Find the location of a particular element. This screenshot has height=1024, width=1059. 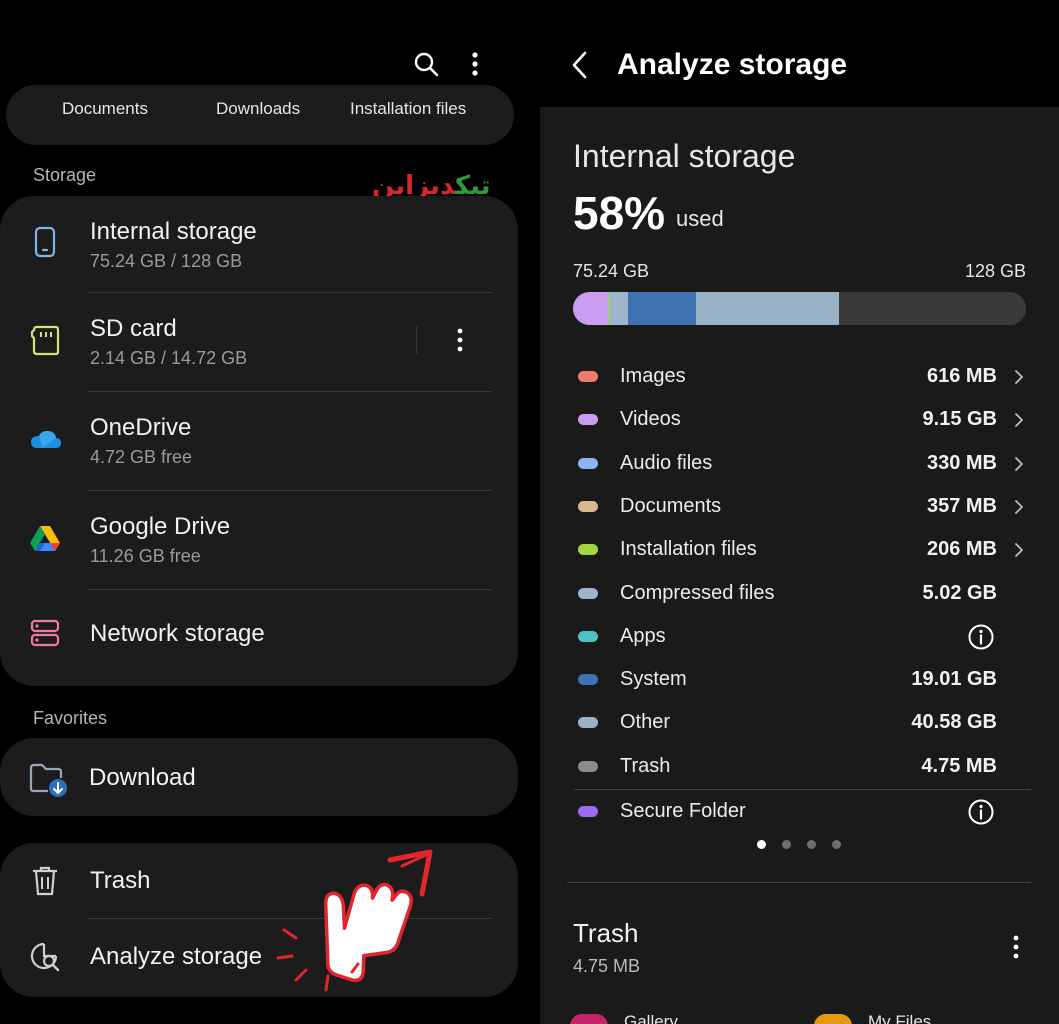

category-size: 5.02 GB is located at coordinates (959, 592).